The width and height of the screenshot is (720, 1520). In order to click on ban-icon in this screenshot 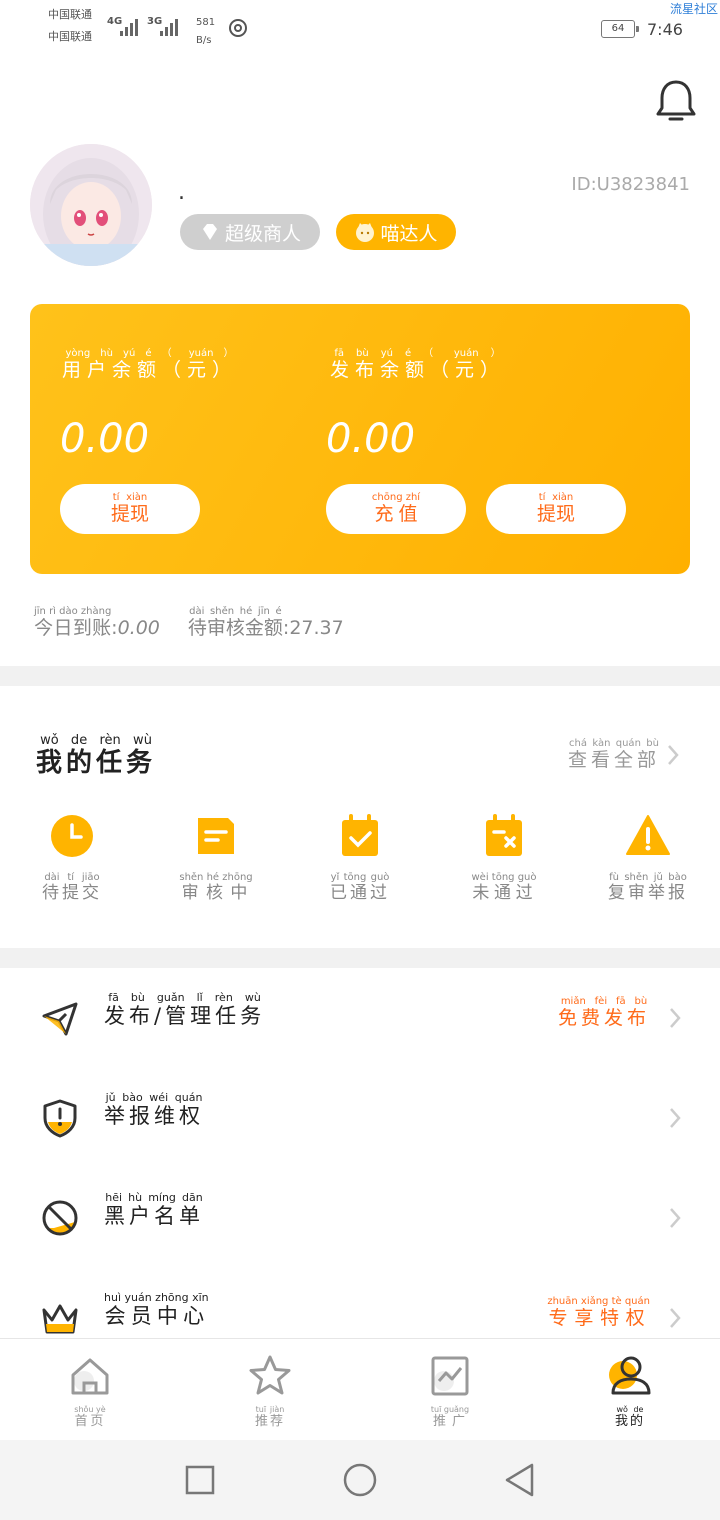, I will do `click(60, 1218)`.